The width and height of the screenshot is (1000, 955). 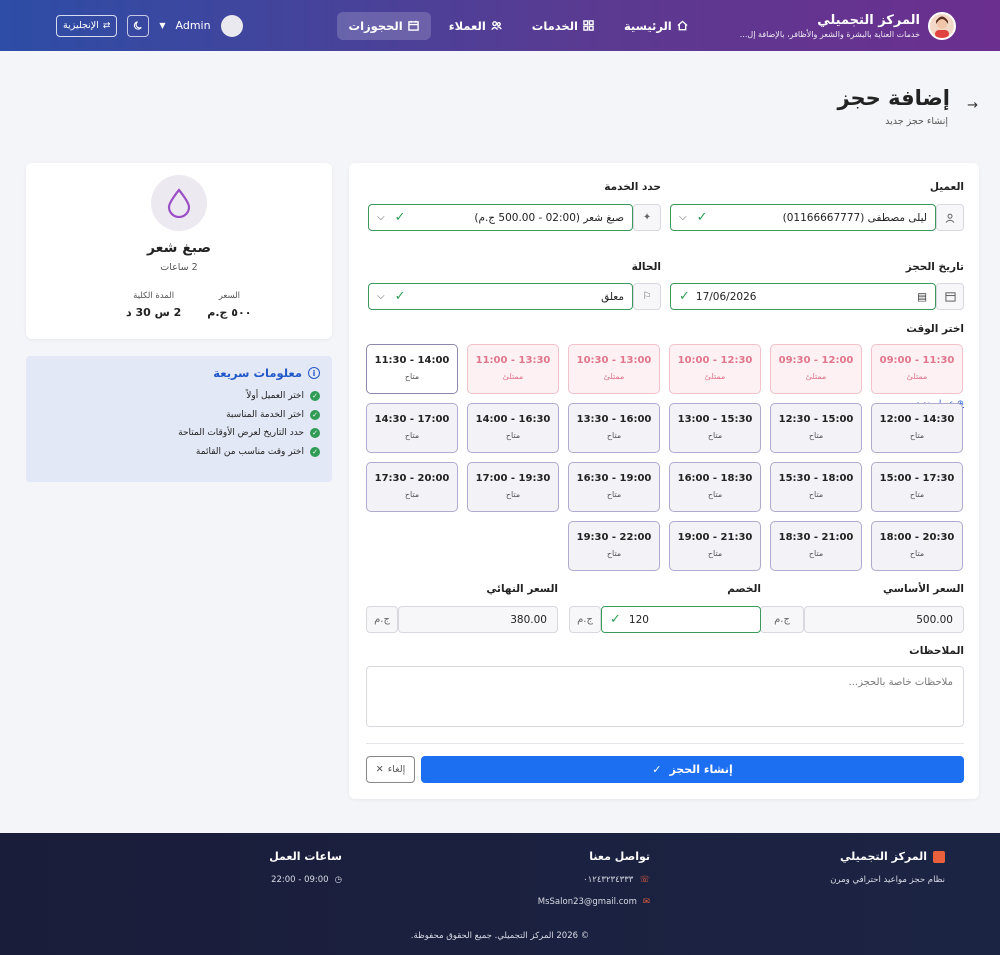 What do you see at coordinates (681, 619) in the screenshot?
I see `discount-input: ✓ 120` at bounding box center [681, 619].